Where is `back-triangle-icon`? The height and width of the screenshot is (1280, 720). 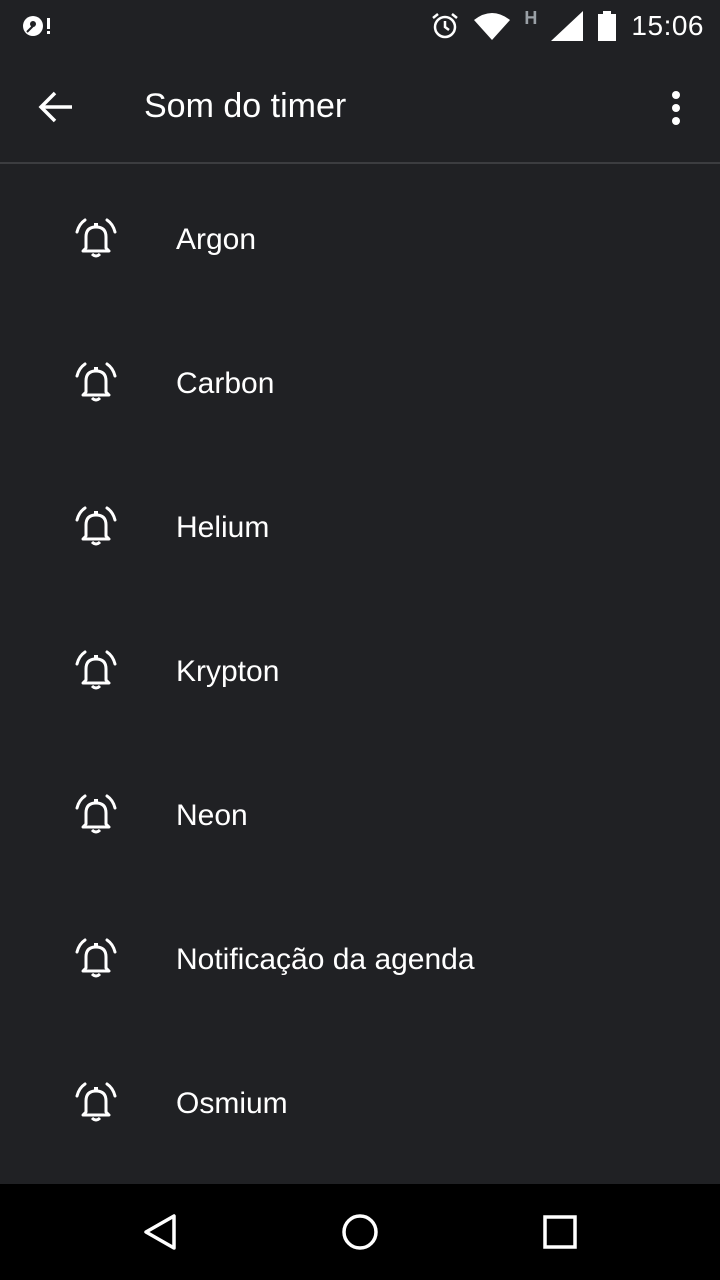 back-triangle-icon is located at coordinates (160, 1232).